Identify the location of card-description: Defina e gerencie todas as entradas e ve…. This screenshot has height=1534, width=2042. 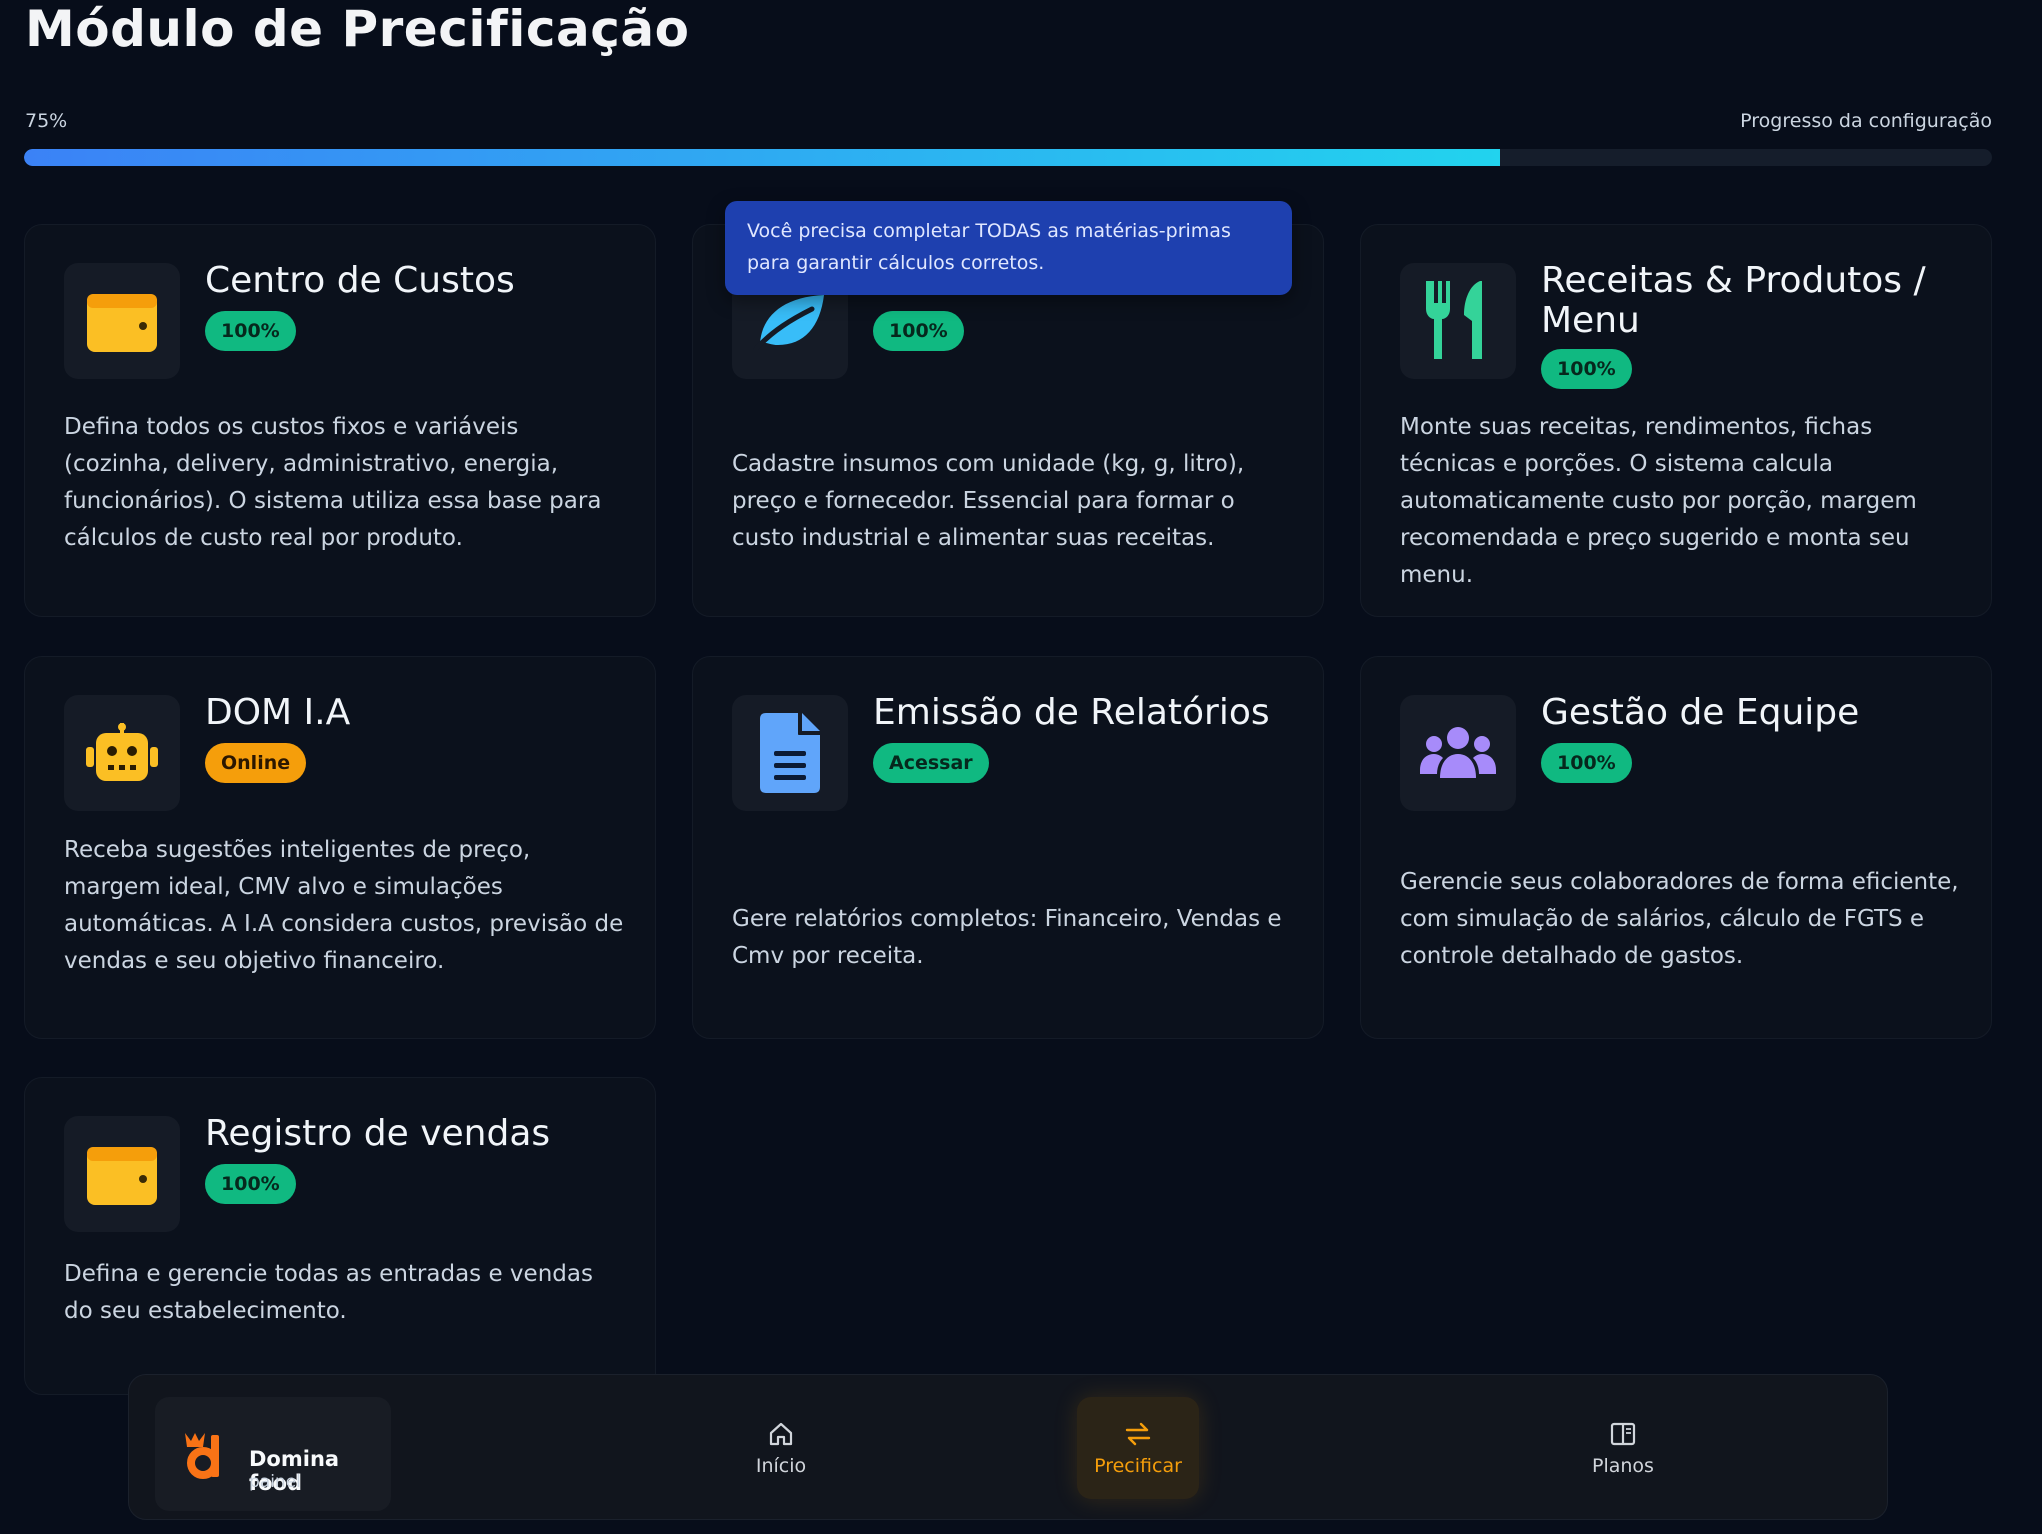
(328, 1292).